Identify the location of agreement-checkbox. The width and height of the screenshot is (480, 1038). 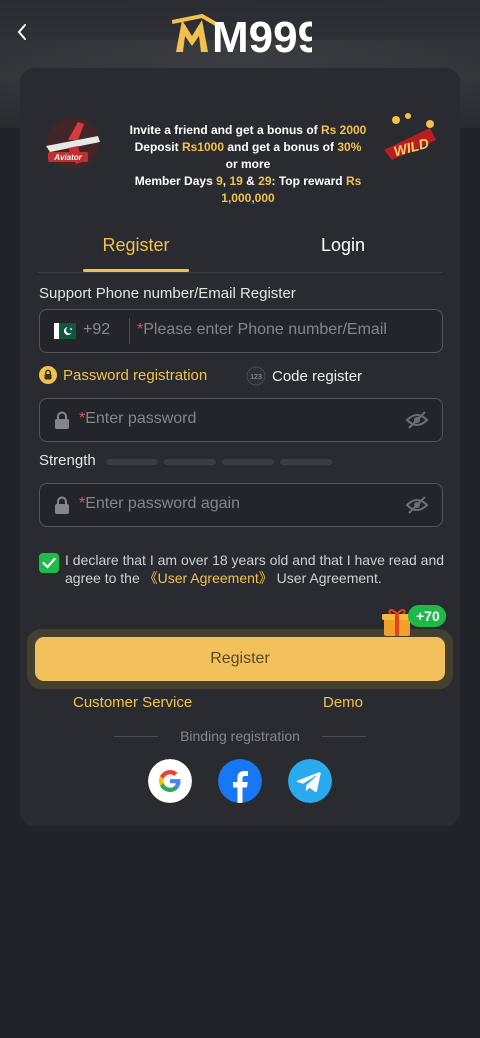
(49, 563).